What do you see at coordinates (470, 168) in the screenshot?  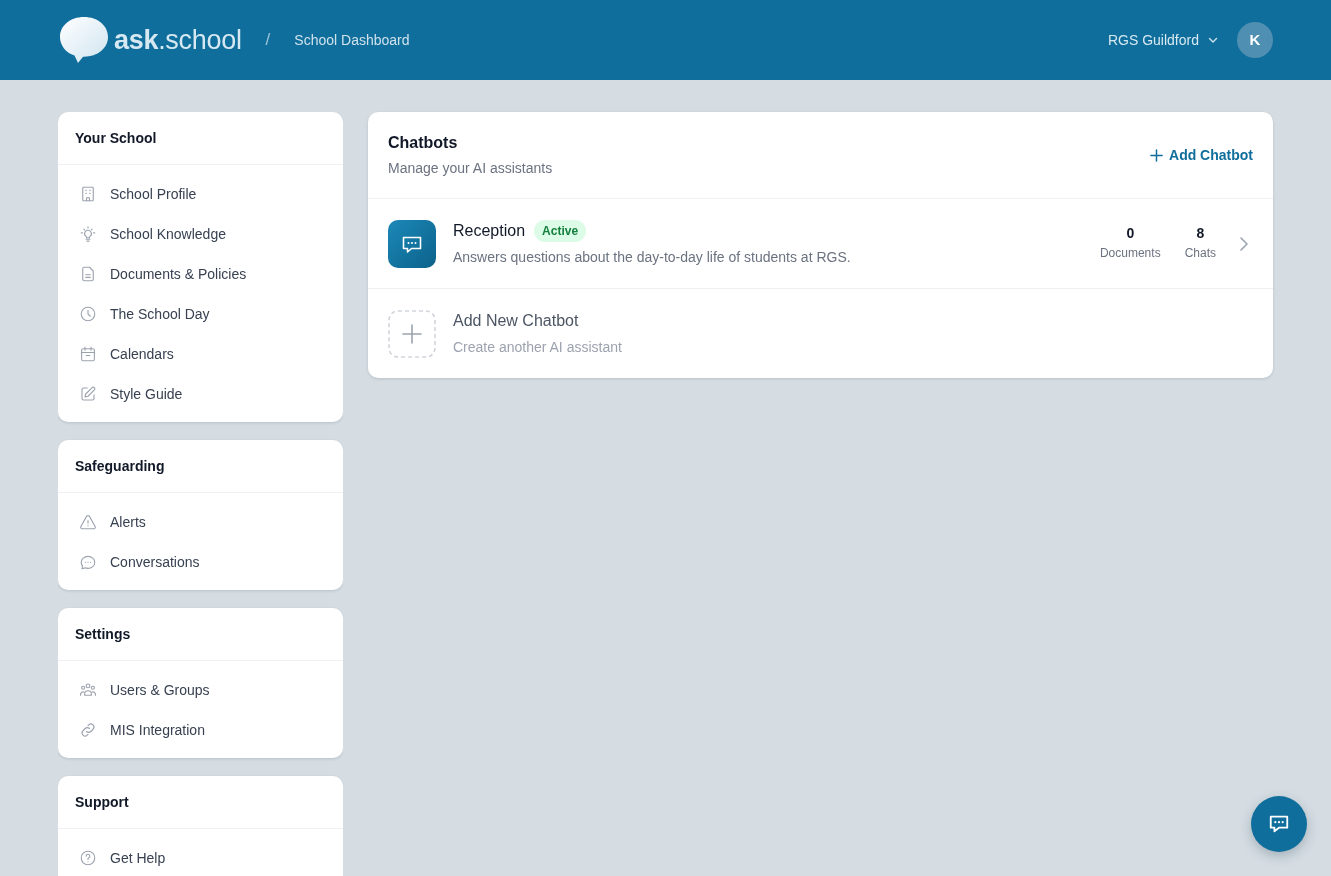 I see `card-subtitle: Manage your AI assistants` at bounding box center [470, 168].